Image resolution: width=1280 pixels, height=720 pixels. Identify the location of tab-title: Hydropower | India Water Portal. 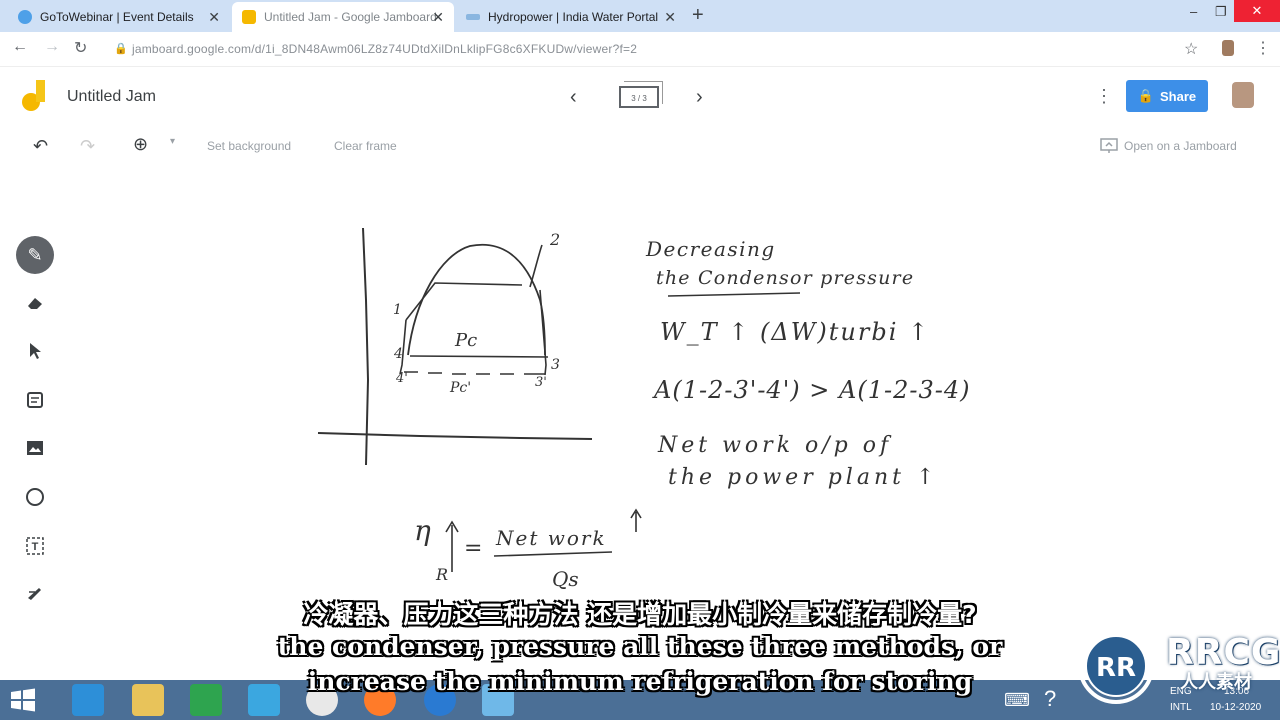
(573, 17).